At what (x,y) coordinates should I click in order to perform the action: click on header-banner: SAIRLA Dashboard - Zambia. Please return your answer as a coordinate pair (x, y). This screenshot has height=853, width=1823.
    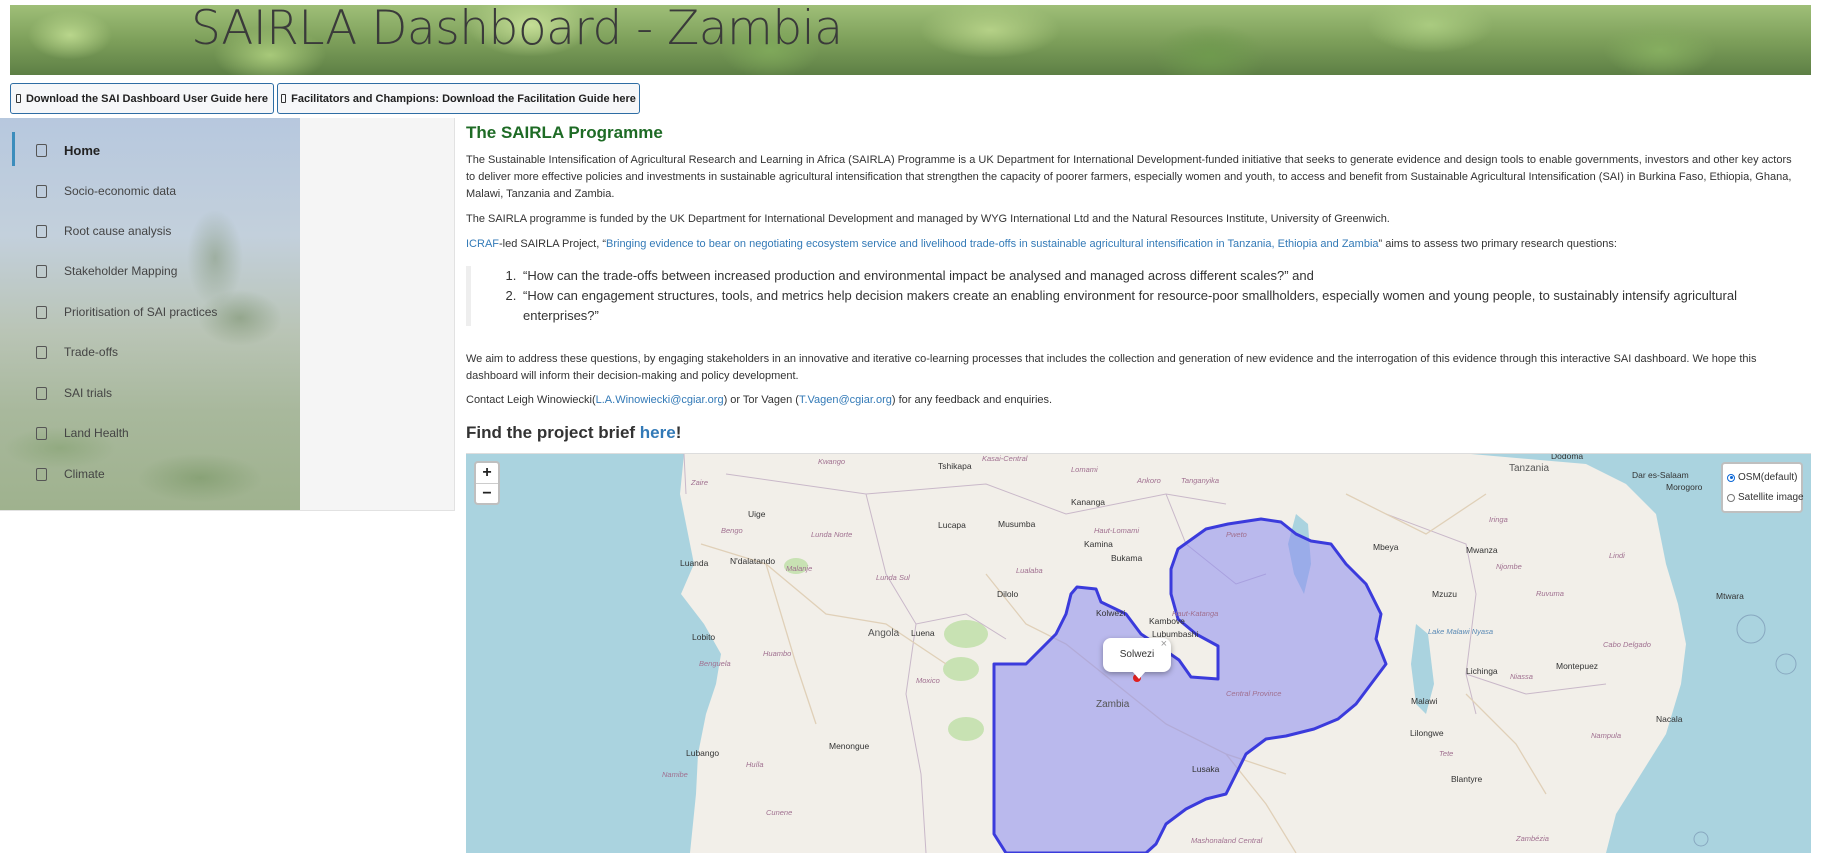
    Looking at the image, I should click on (910, 40).